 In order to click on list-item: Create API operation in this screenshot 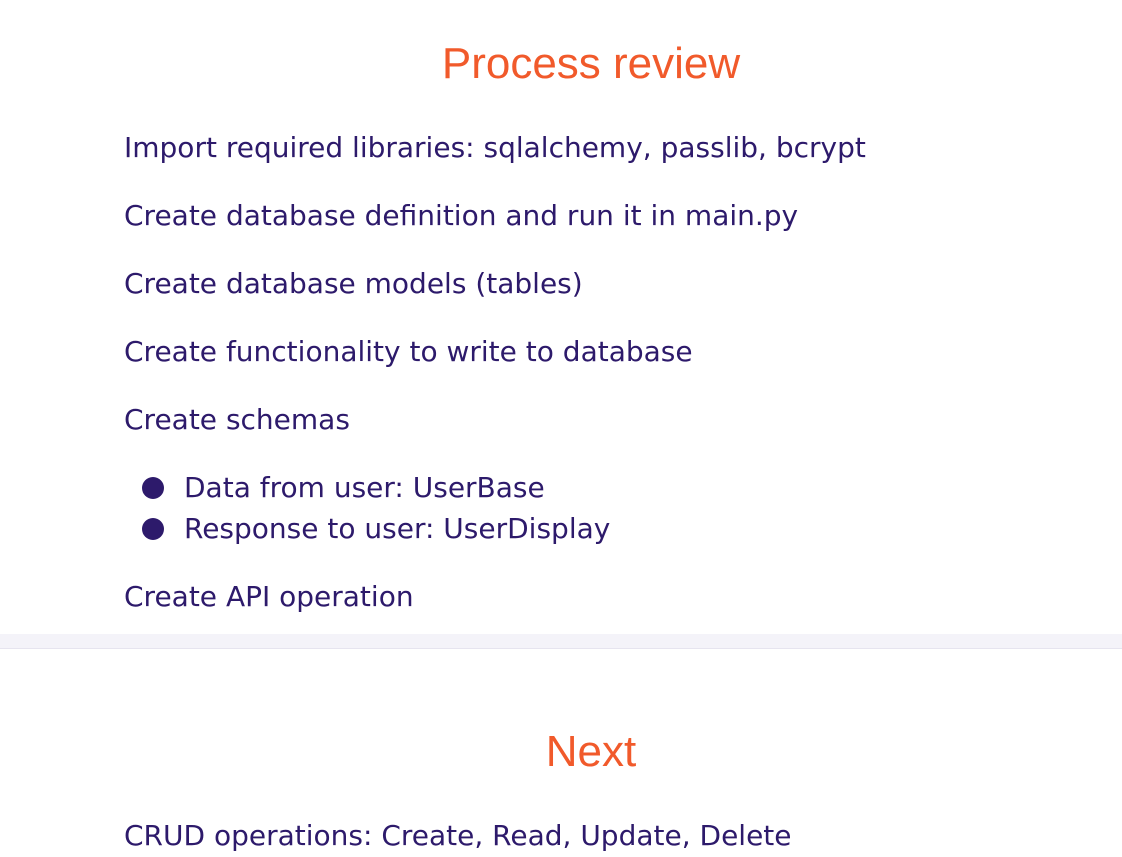, I will do `click(269, 596)`.